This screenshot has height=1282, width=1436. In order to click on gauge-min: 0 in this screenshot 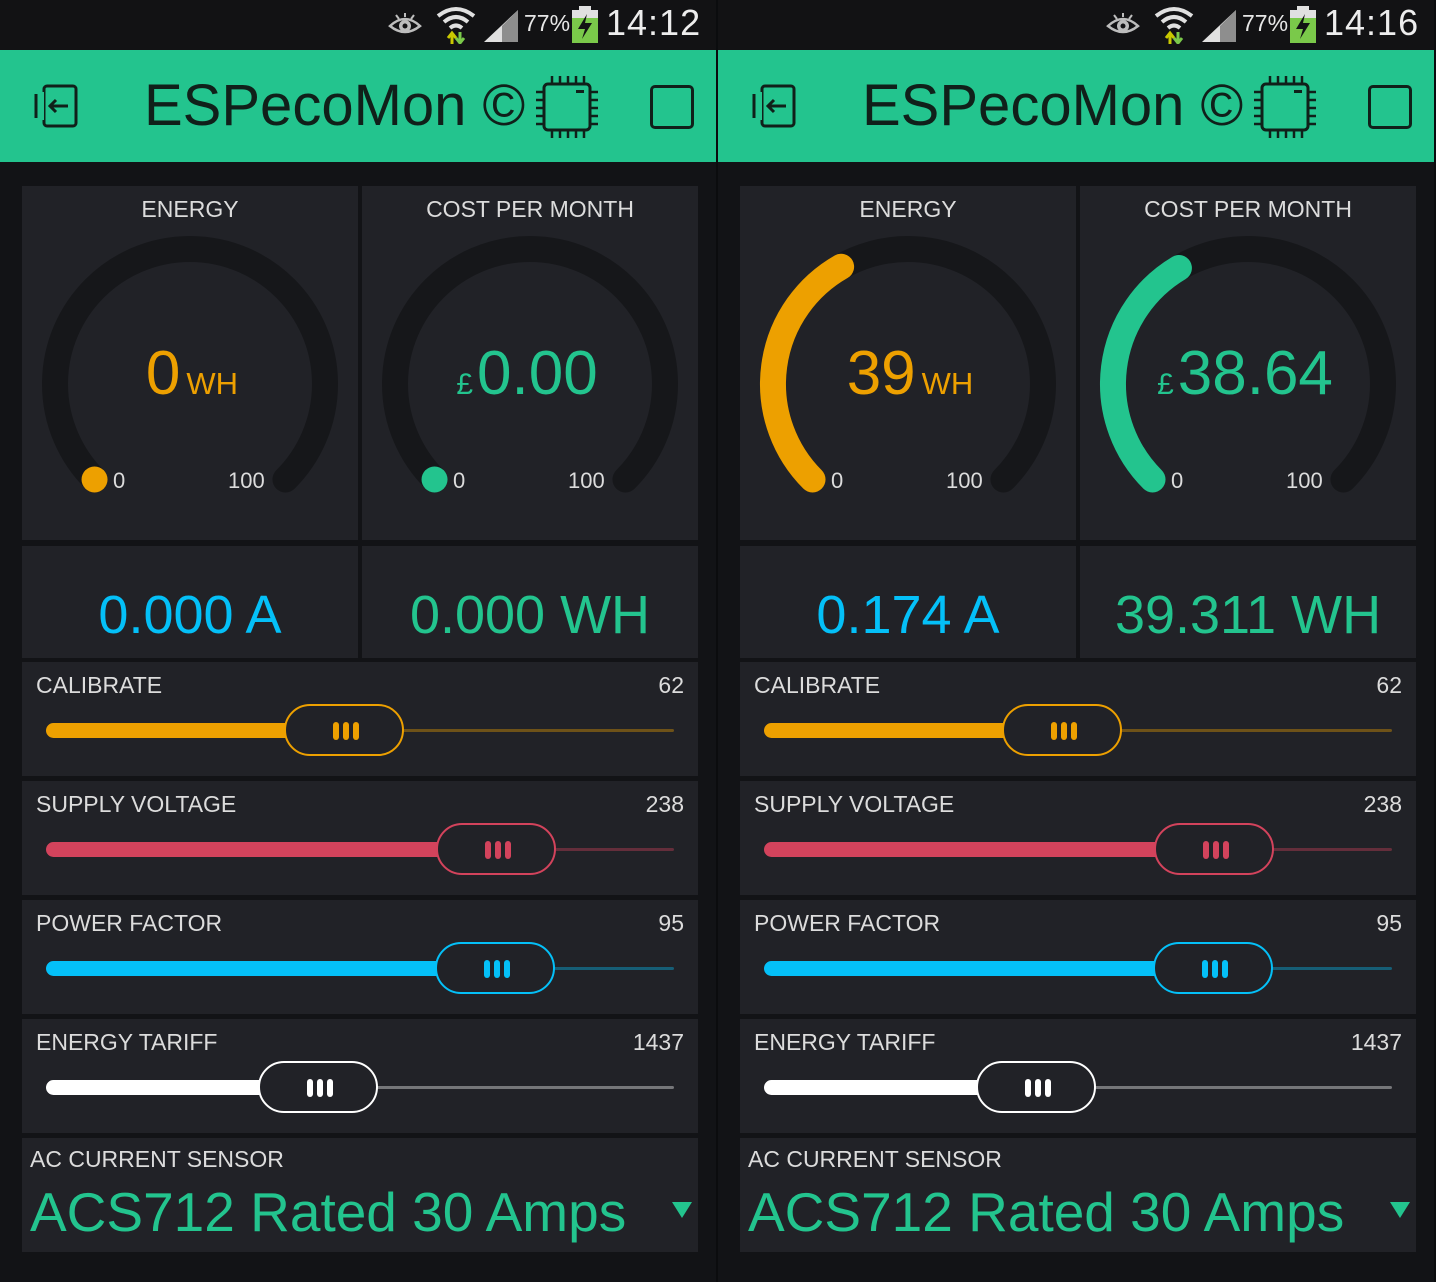, I will do `click(1177, 480)`.